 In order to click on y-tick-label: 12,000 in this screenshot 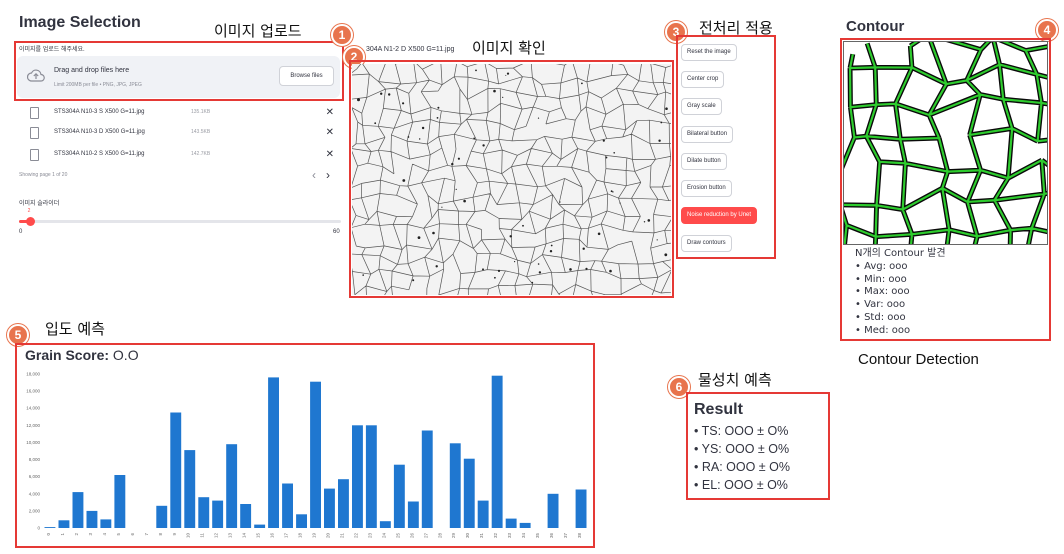, I will do `click(33, 425)`.